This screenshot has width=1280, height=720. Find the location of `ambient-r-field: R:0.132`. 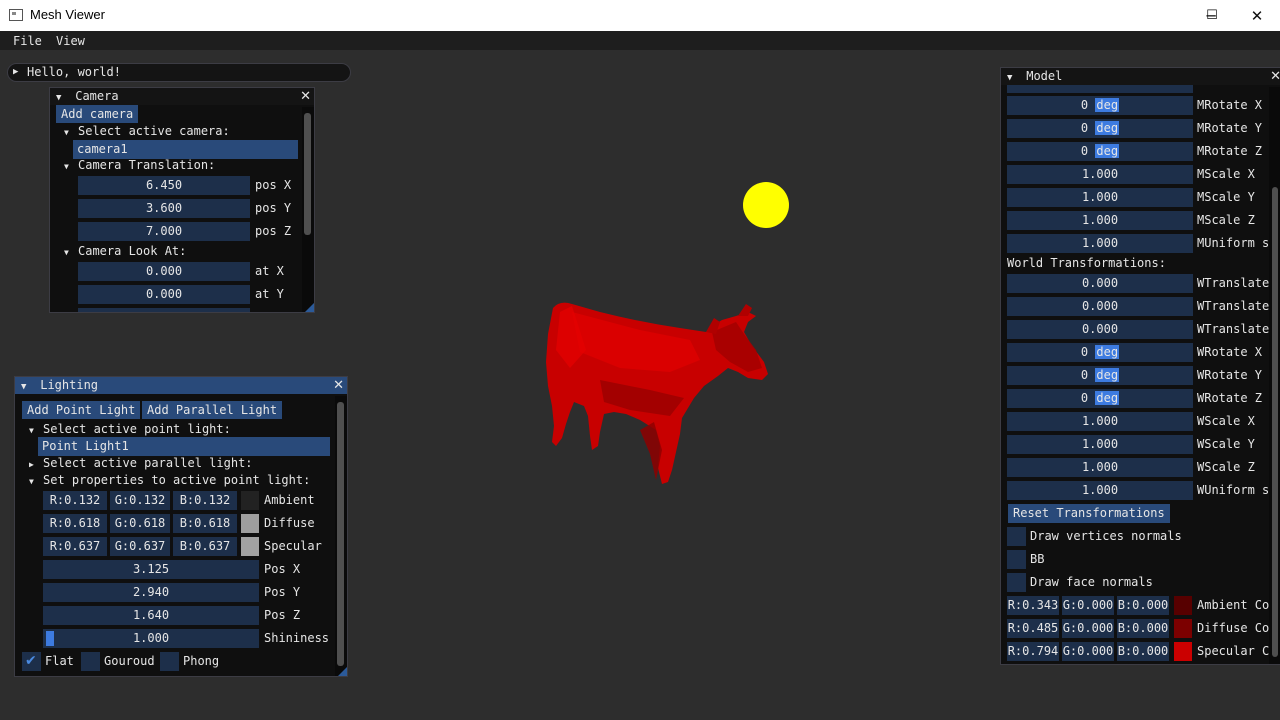

ambient-r-field: R:0.132 is located at coordinates (75, 500).